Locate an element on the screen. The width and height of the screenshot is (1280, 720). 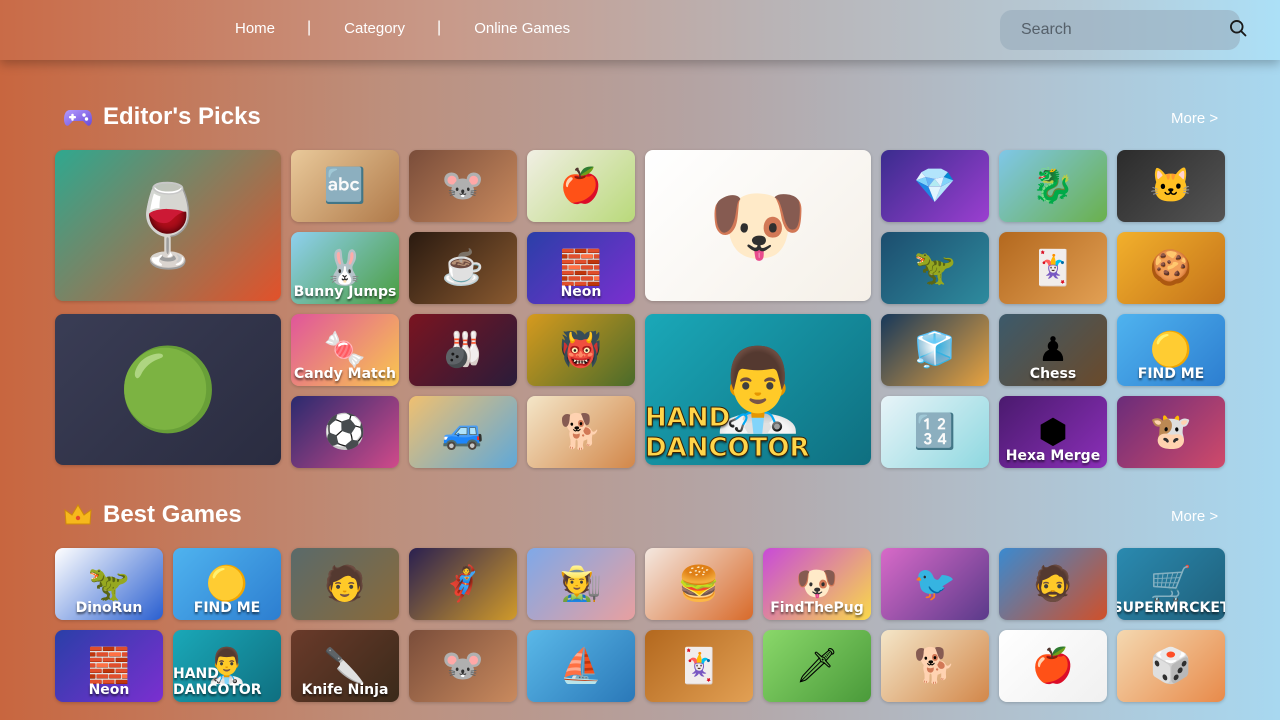
apple-shot-game-thumbnail-icon: 🍎 is located at coordinates (581, 186).